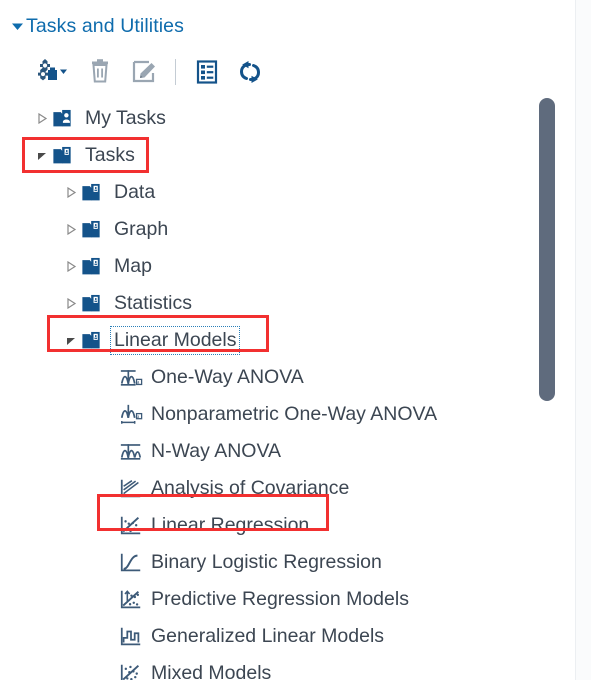 The image size is (591, 680). Describe the element at coordinates (216, 451) in the screenshot. I see `tree-item-label: N-Way ANOVA` at that location.